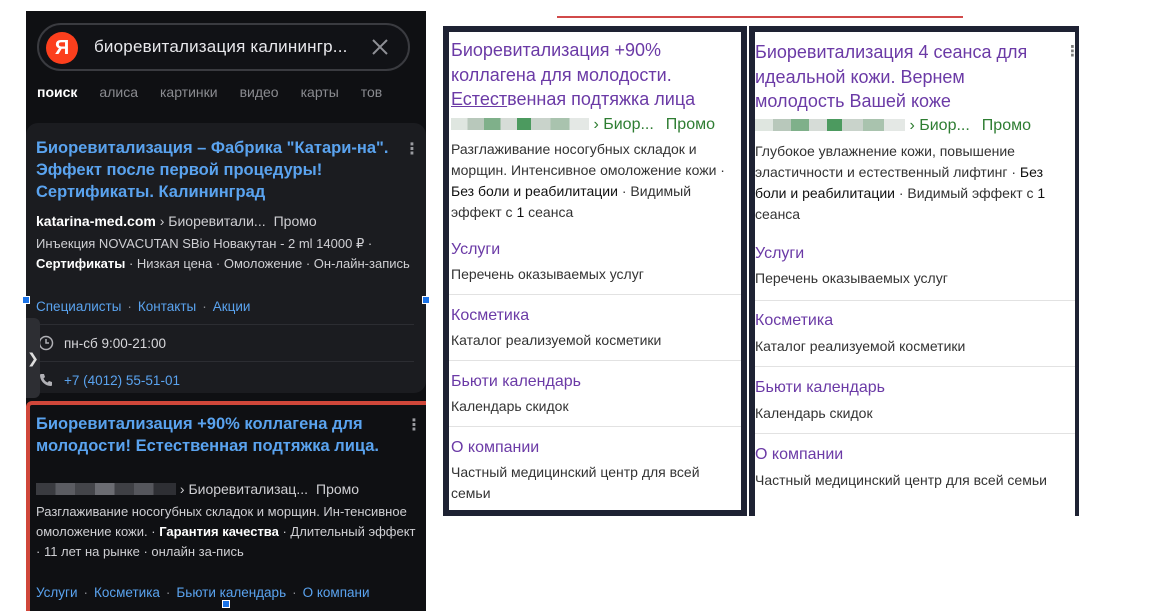 The width and height of the screenshot is (1152, 613). What do you see at coordinates (380, 47) in the screenshot?
I see `close-icon` at bounding box center [380, 47].